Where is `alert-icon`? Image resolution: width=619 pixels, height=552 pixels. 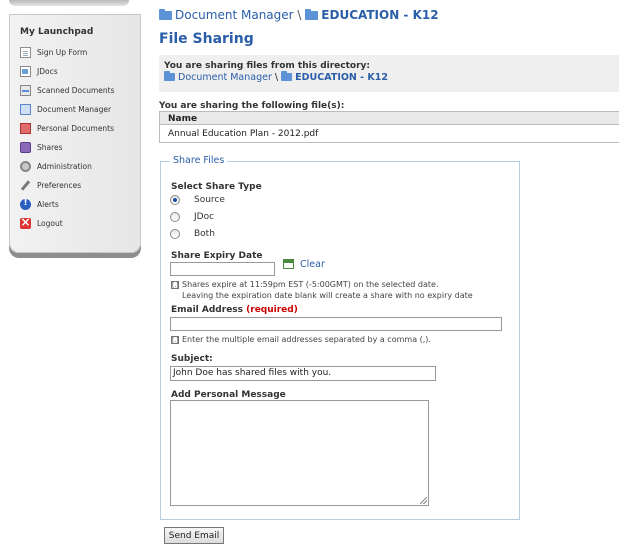 alert-icon is located at coordinates (25, 204).